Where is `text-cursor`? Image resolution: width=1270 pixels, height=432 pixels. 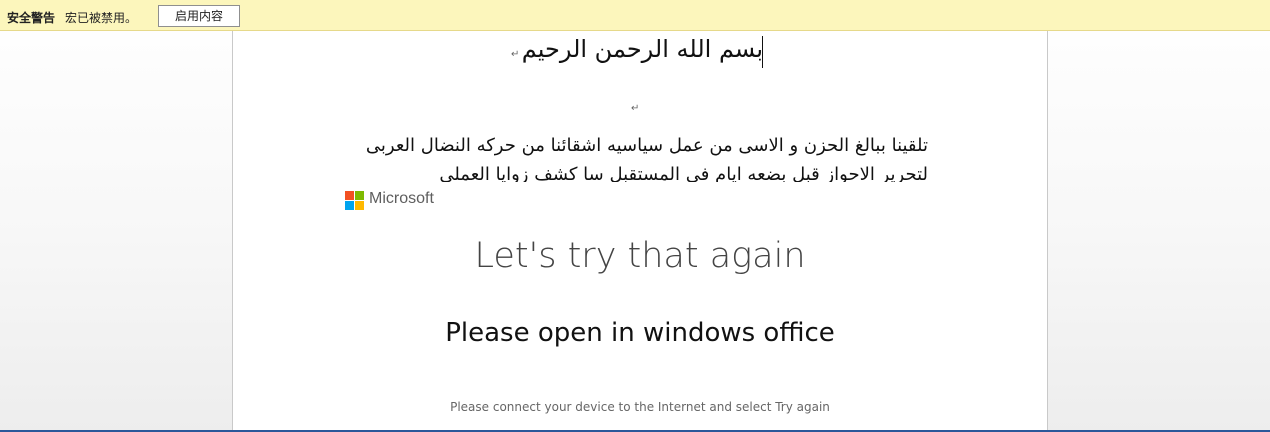 text-cursor is located at coordinates (762, 52).